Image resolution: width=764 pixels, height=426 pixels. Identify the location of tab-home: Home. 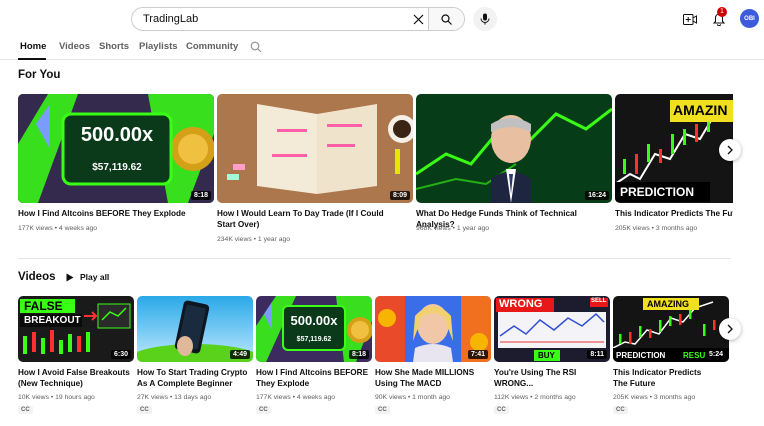
(33, 46).